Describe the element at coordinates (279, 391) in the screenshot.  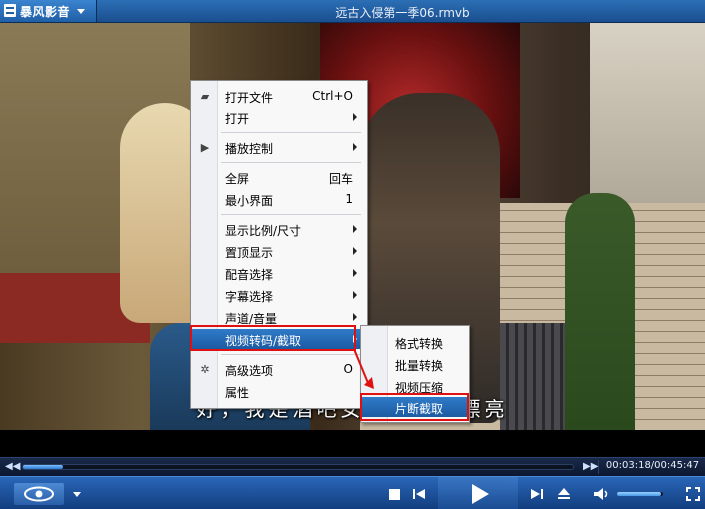
I see `menu-item-properties: 属性` at that location.